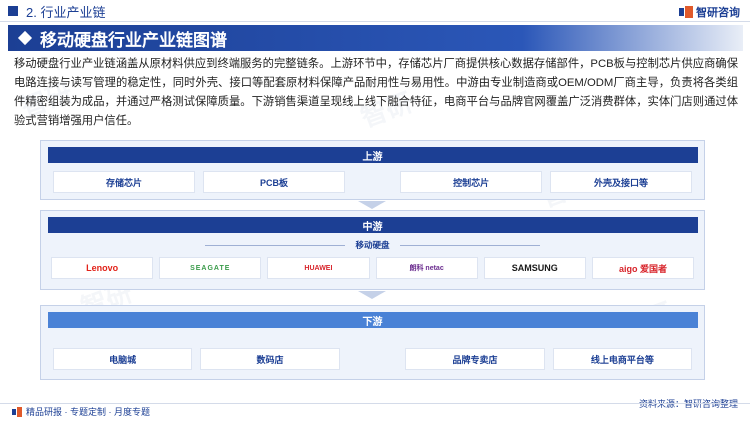  I want to click on upstream-item: 外壳及接口等, so click(621, 182).